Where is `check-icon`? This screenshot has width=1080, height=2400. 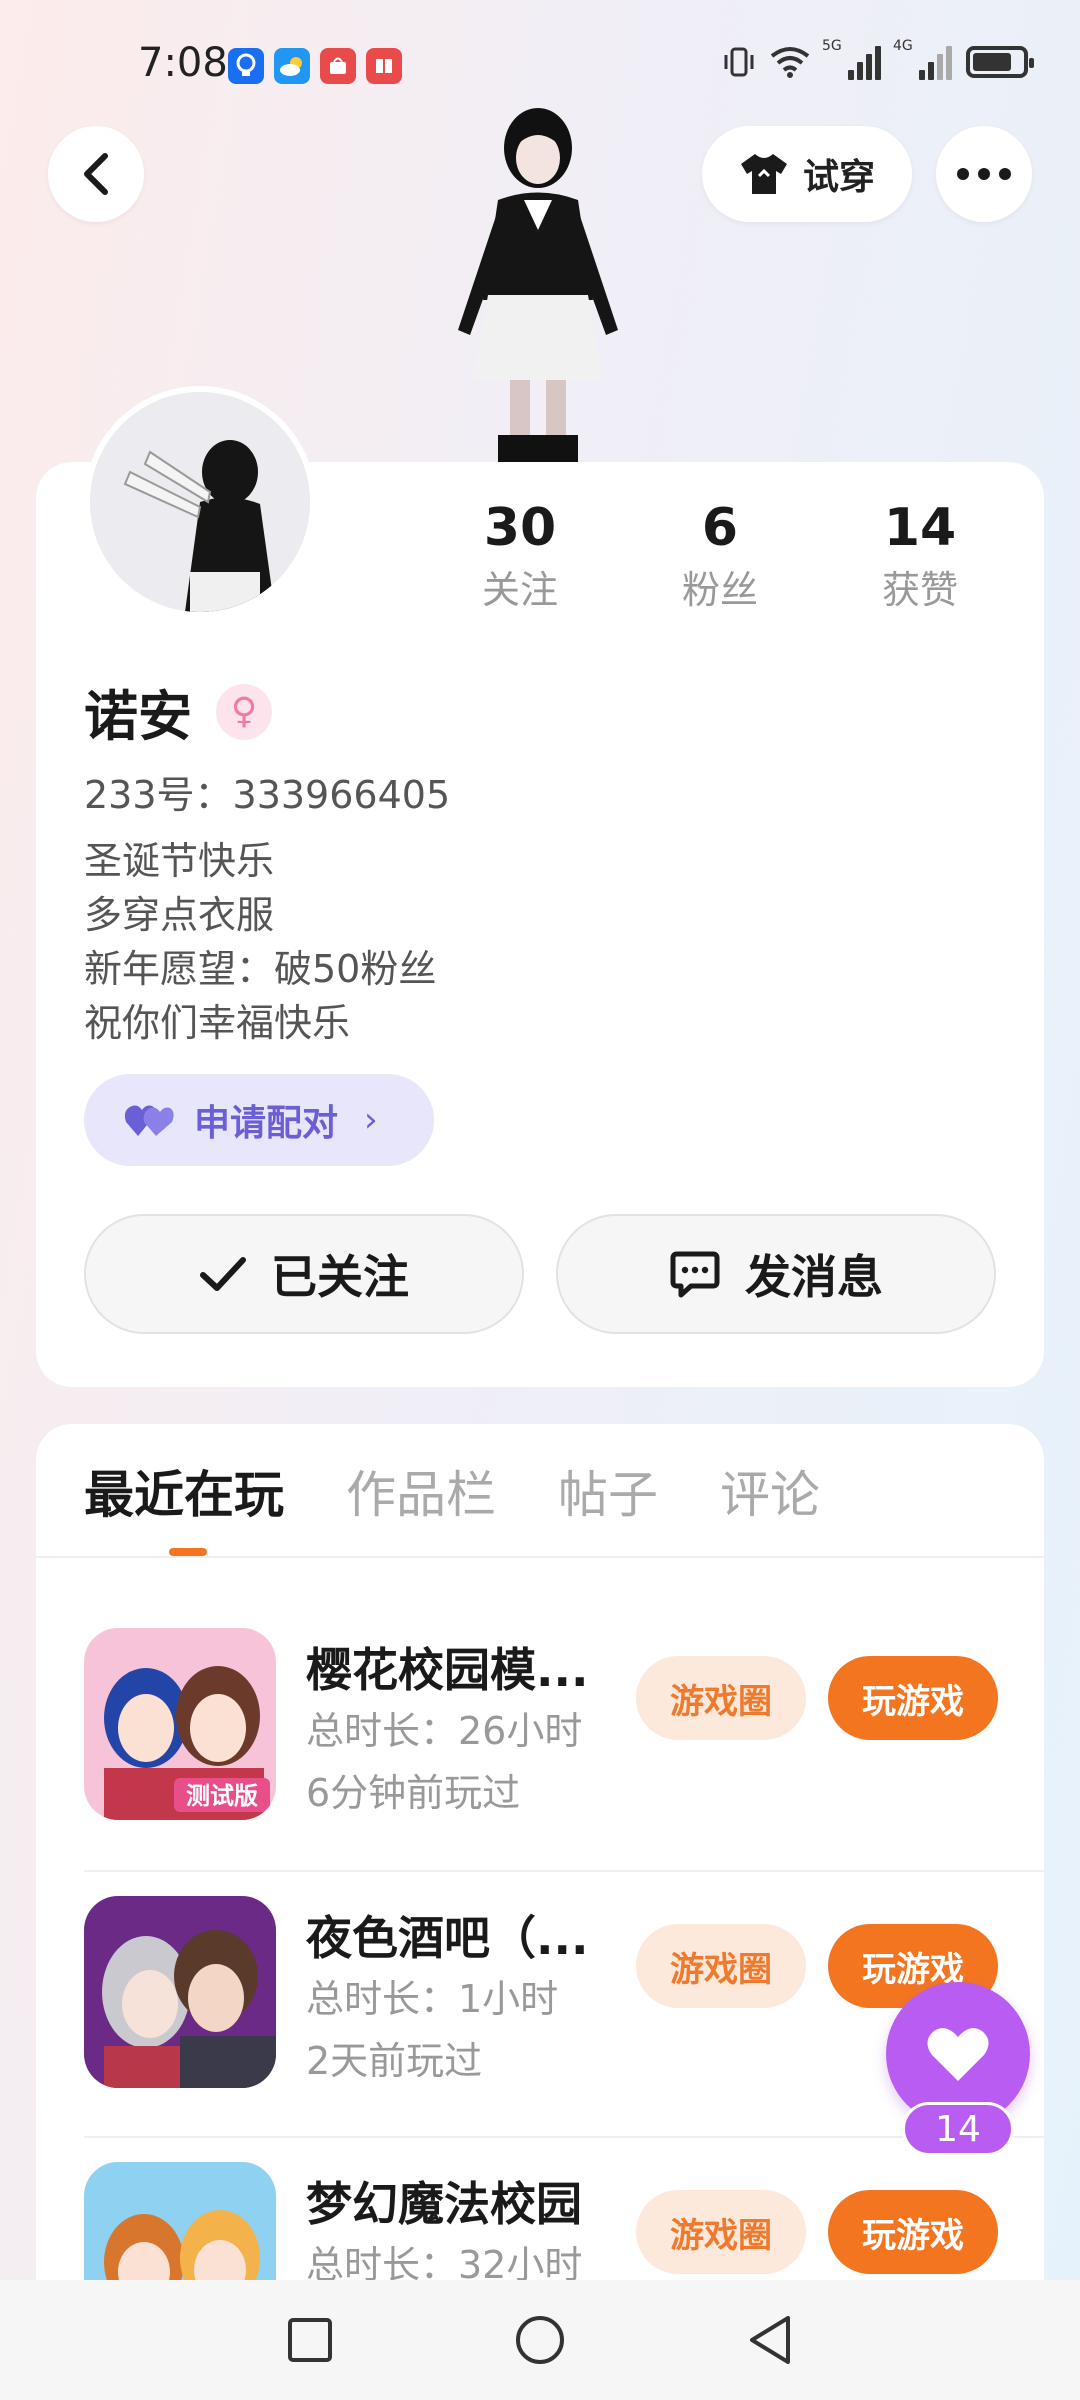 check-icon is located at coordinates (223, 1274).